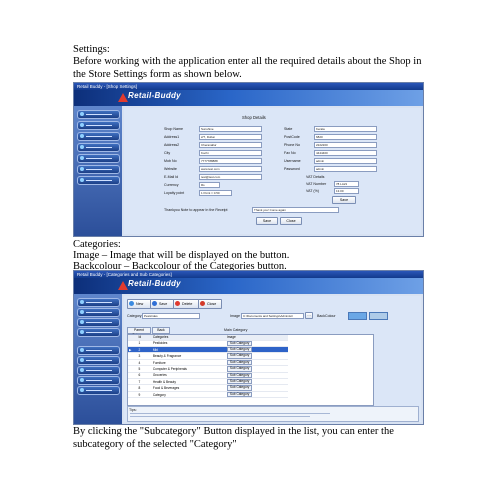  I want to click on close-icon, so click(202, 303).